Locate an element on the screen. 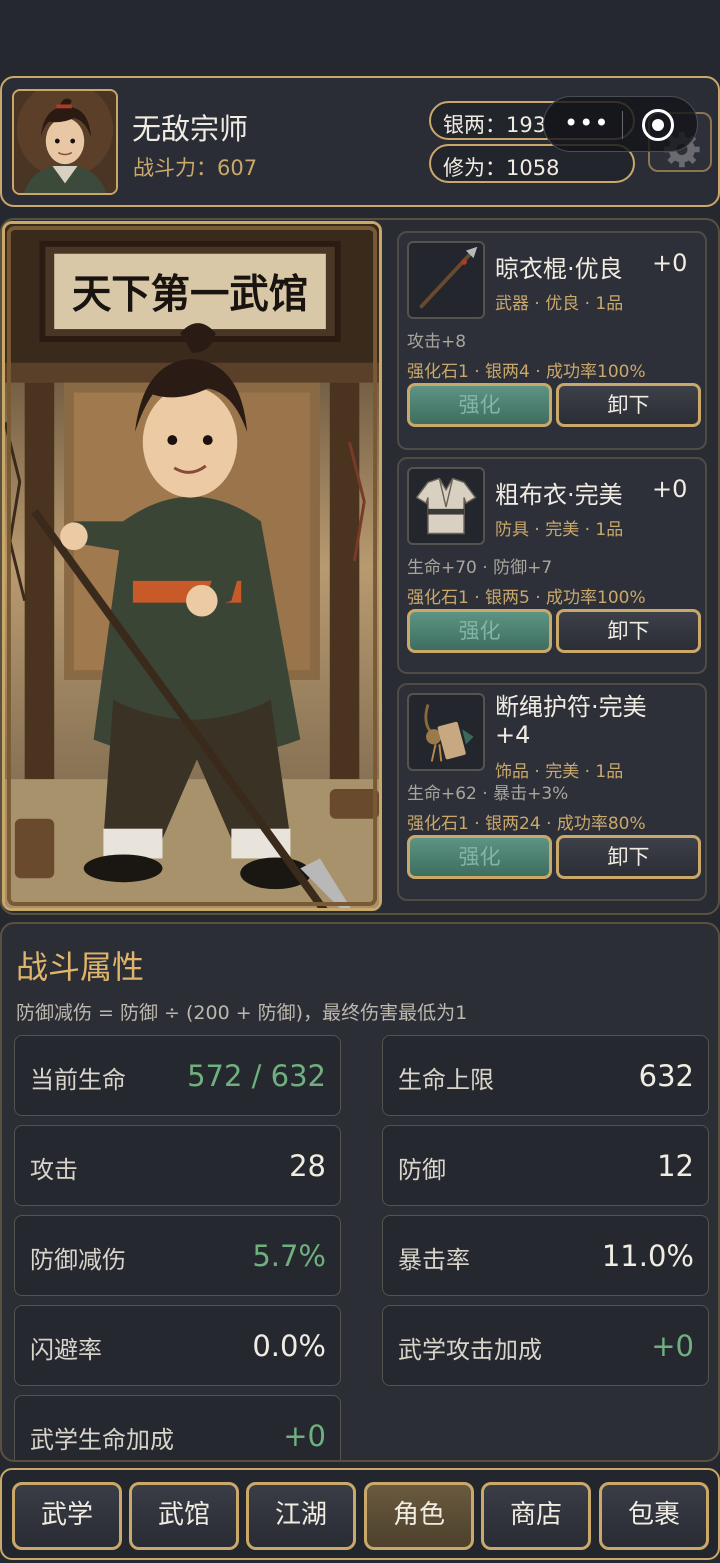 This screenshot has height=1563, width=720. bottom-nav: 武学 武馆 江湖 角色 商店 包裹 is located at coordinates (360, 1514).